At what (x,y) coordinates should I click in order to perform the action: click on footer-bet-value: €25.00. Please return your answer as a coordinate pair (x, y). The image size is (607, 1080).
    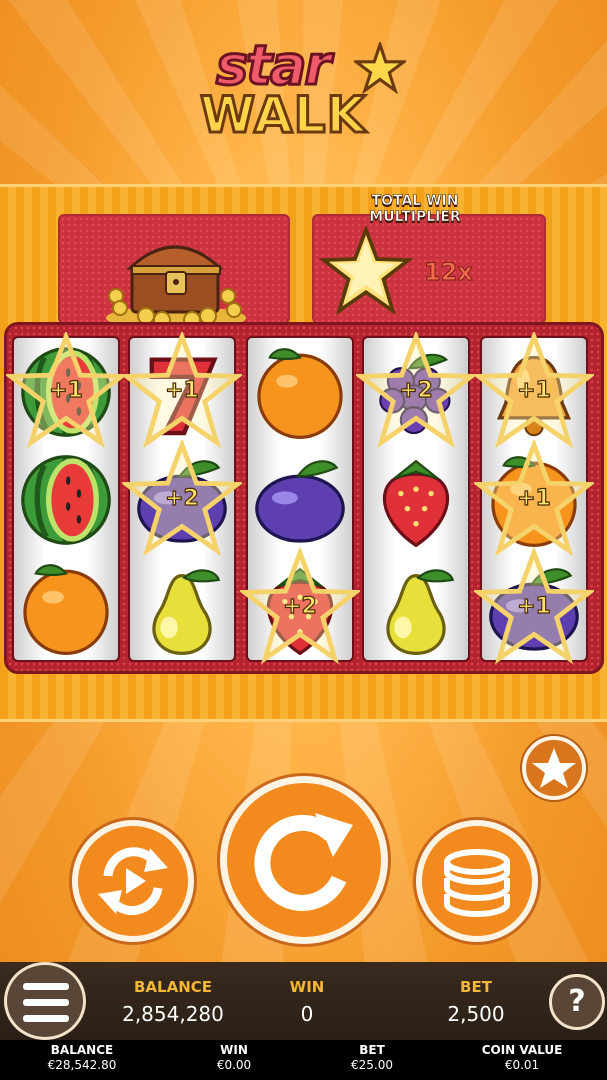
    Looking at the image, I should click on (372, 1065).